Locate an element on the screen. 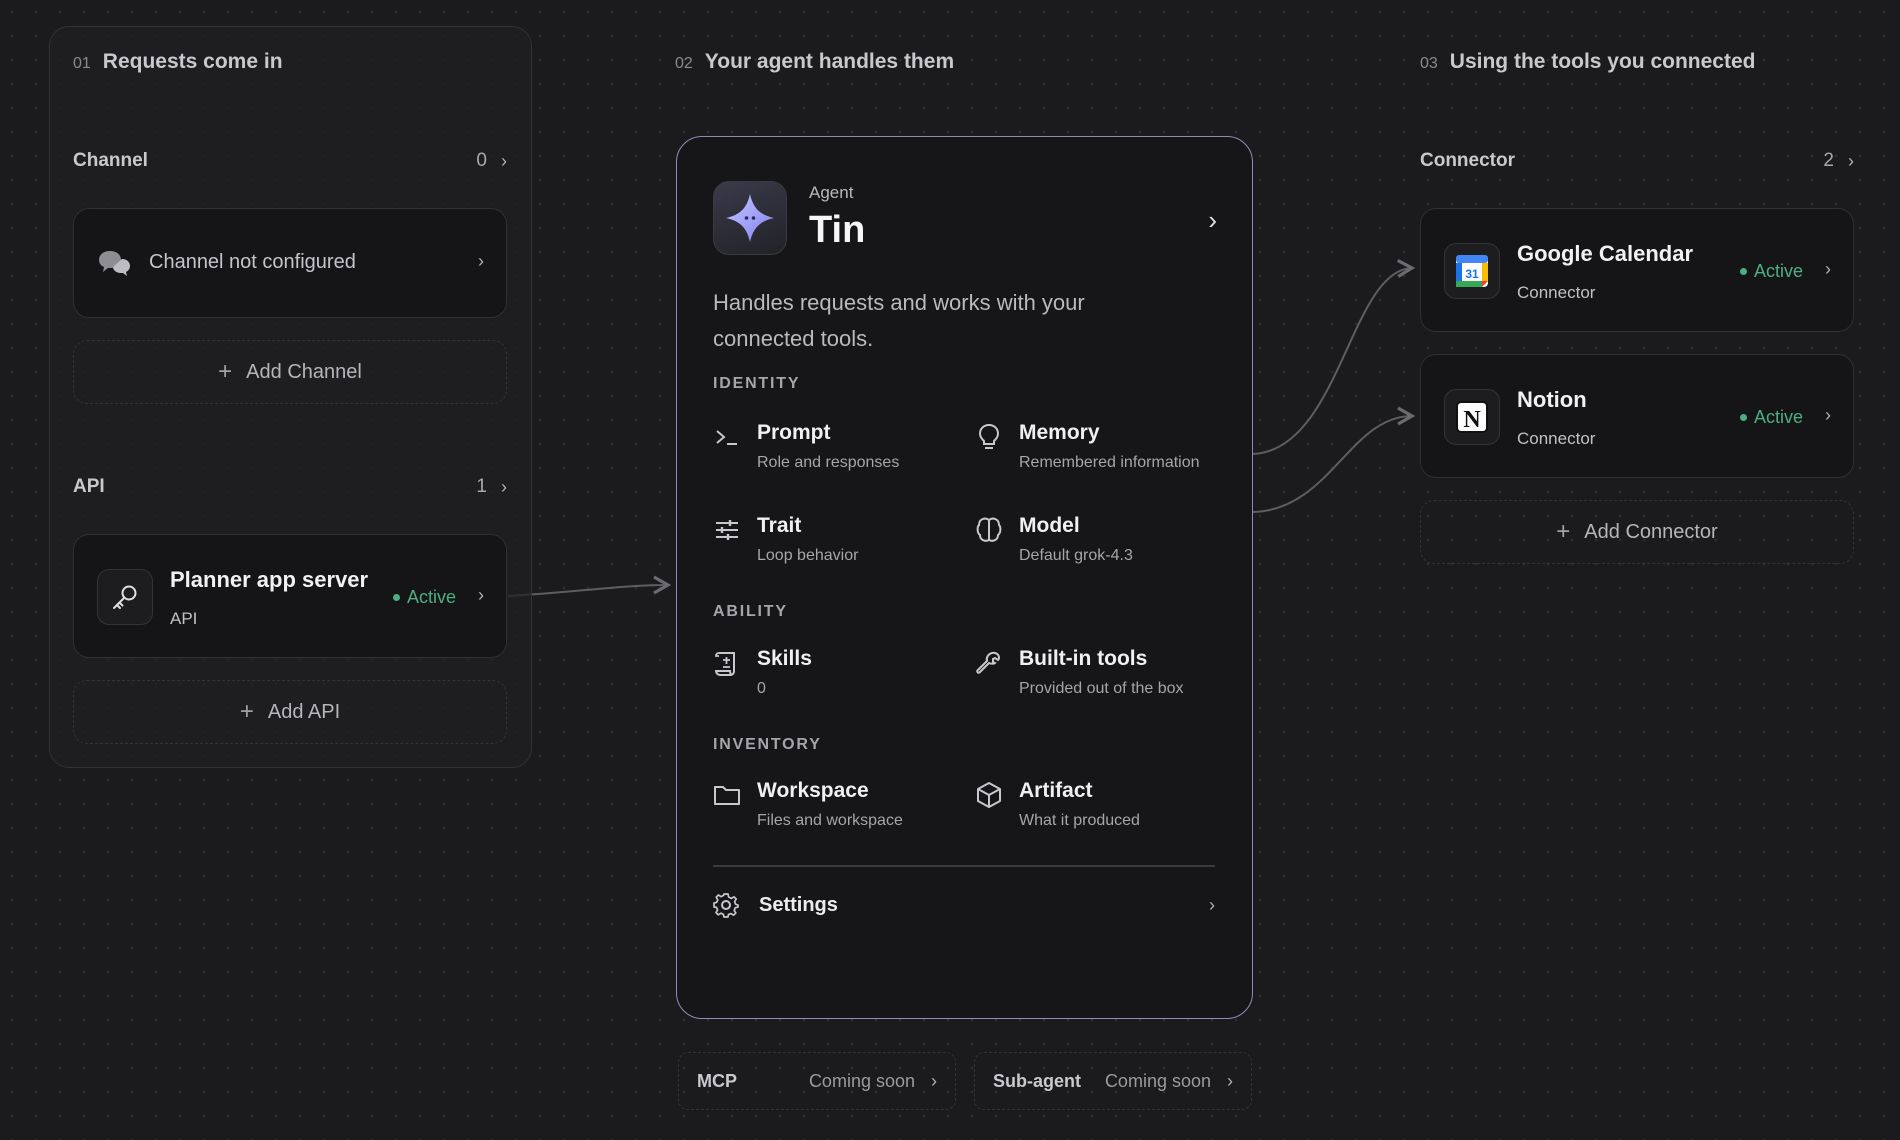 The image size is (1900, 1140). channel-empty-text: Channel not configured is located at coordinates (252, 262).